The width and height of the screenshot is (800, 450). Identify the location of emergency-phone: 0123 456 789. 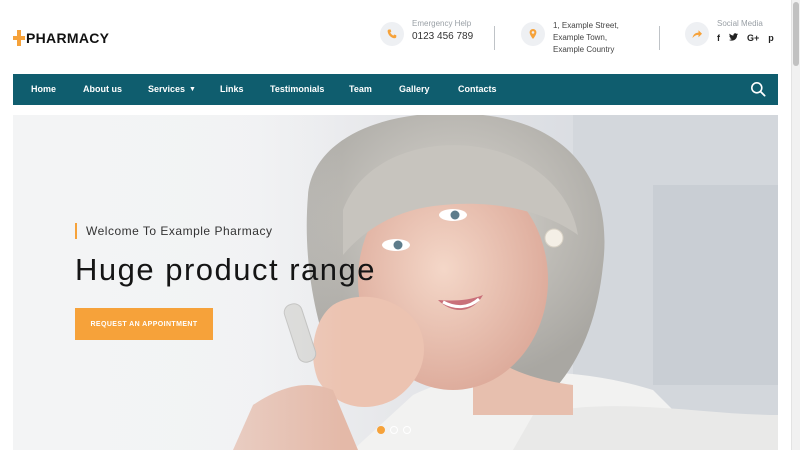
(442, 36).